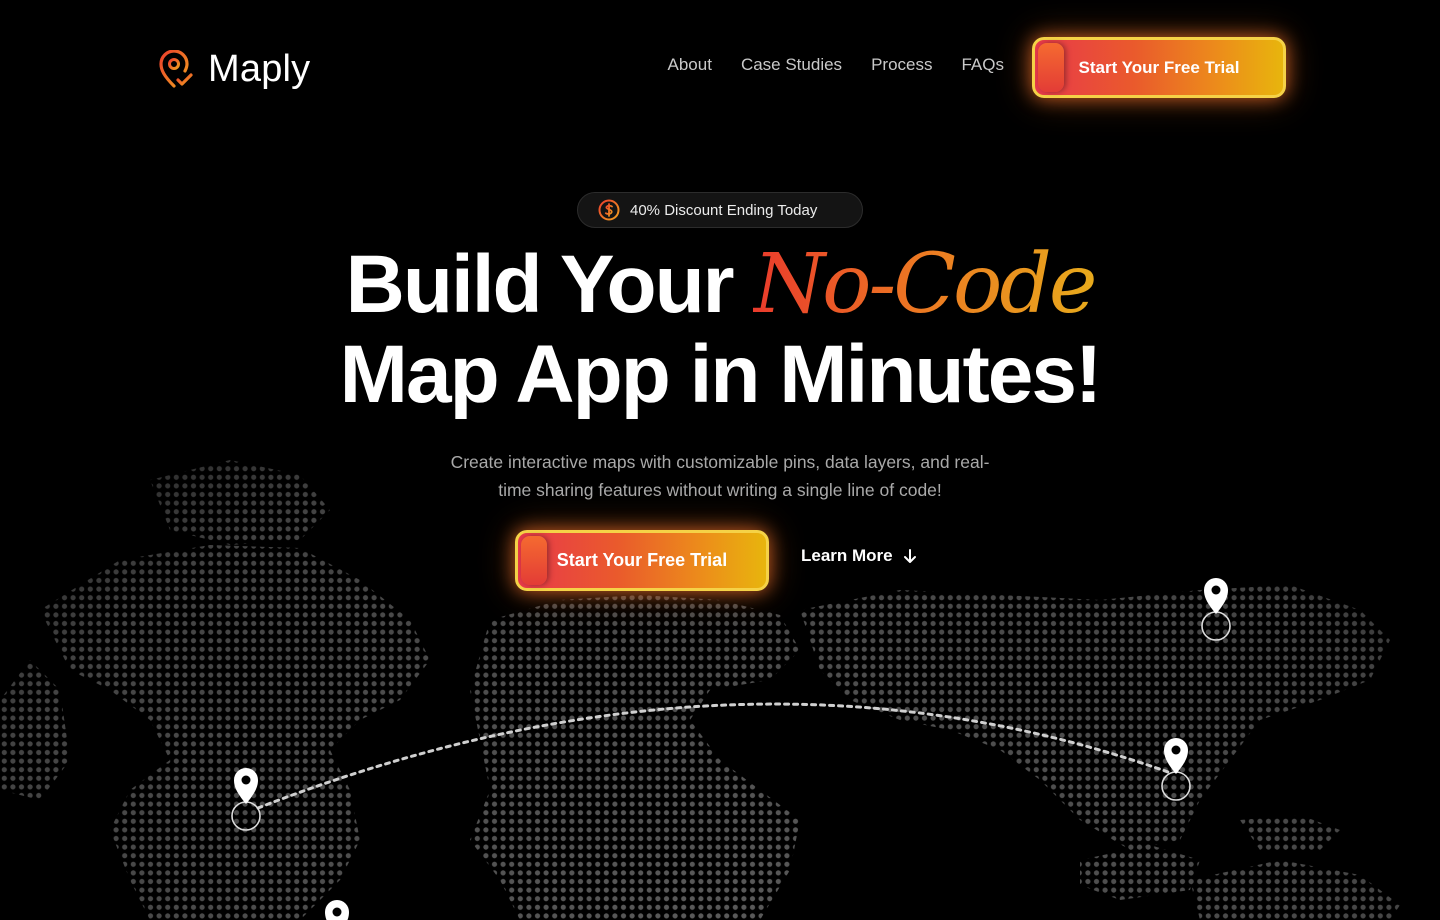 The width and height of the screenshot is (1440, 920). What do you see at coordinates (847, 555) in the screenshot?
I see `learn-more-label: Learn More` at bounding box center [847, 555].